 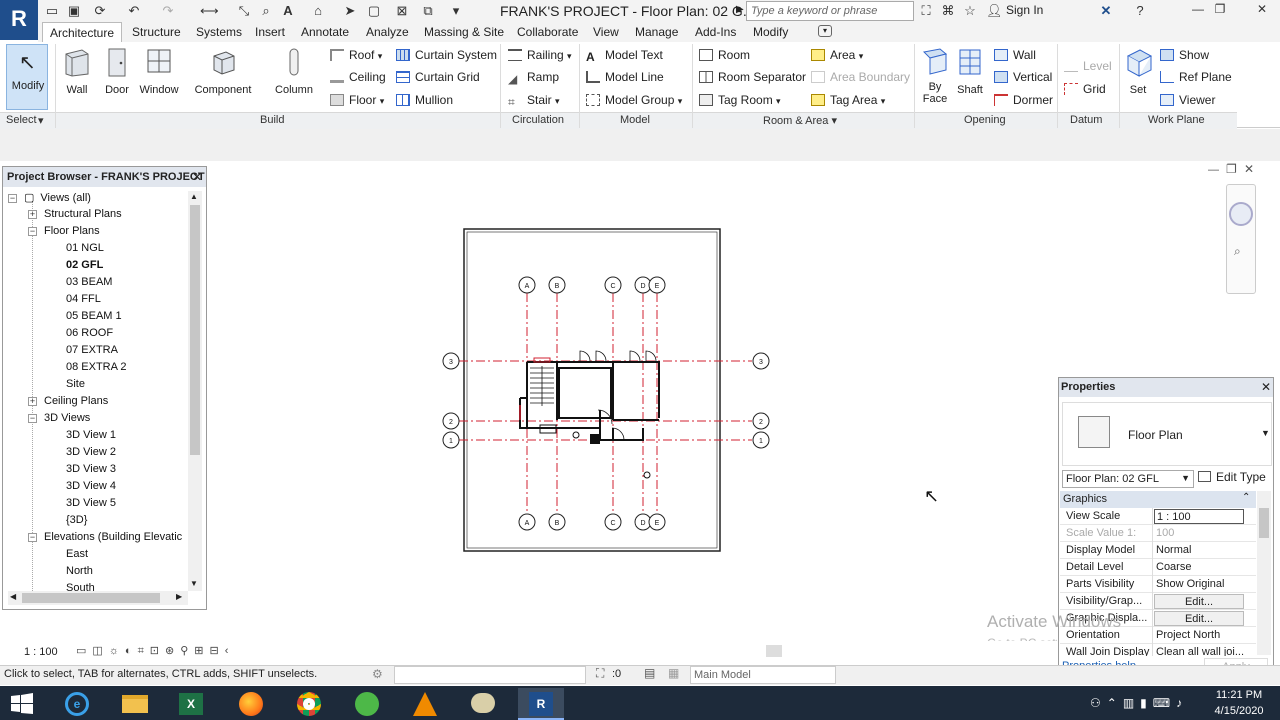 I want to click on sketchup-icon, so click(x=367, y=704).